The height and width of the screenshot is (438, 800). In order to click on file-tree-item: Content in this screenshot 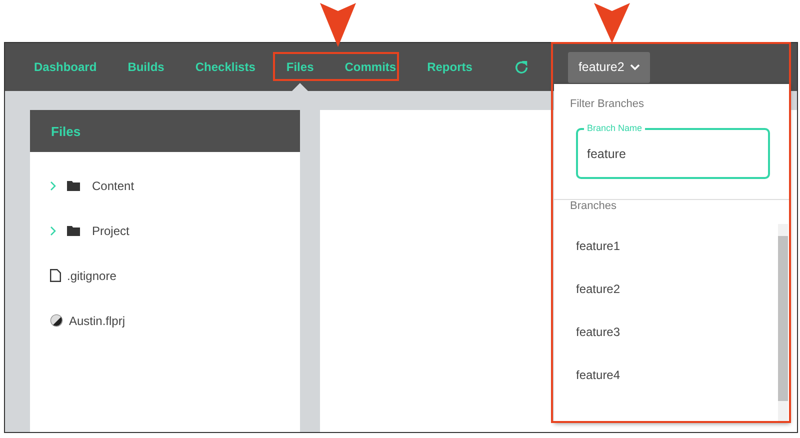, I will do `click(165, 185)`.